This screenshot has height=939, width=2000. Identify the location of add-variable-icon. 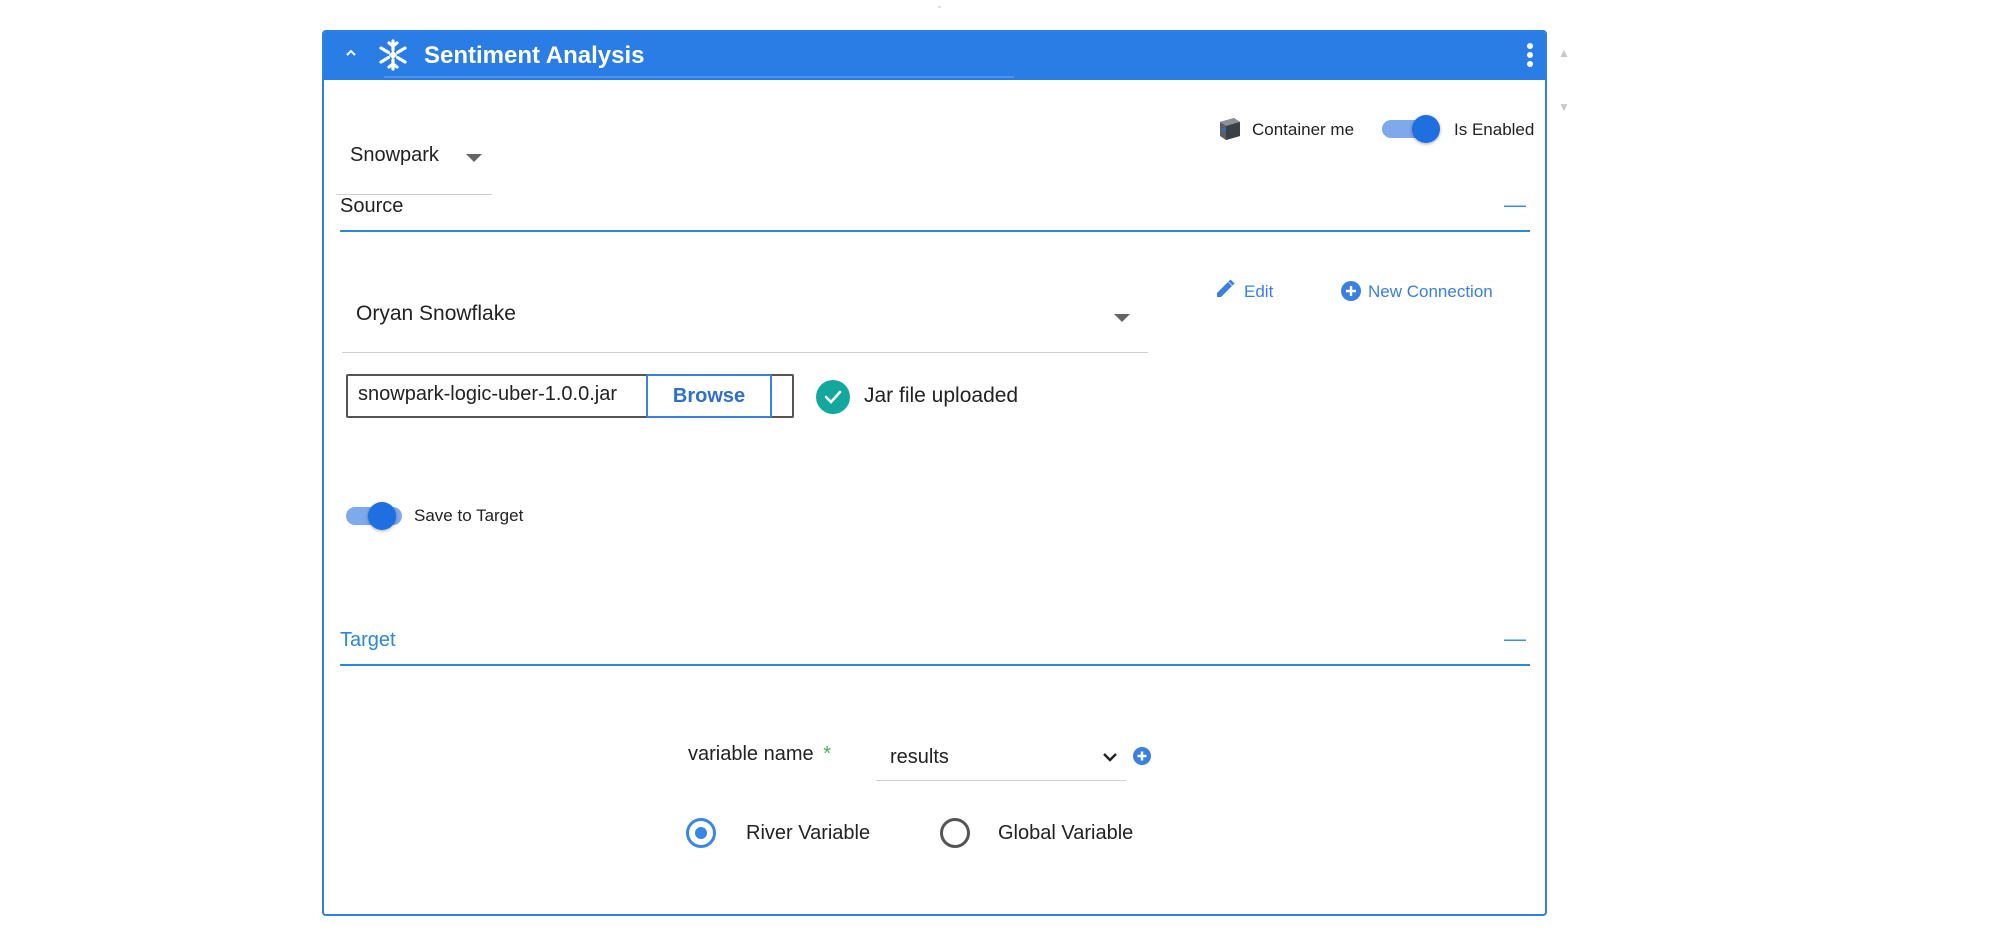
(1142, 758).